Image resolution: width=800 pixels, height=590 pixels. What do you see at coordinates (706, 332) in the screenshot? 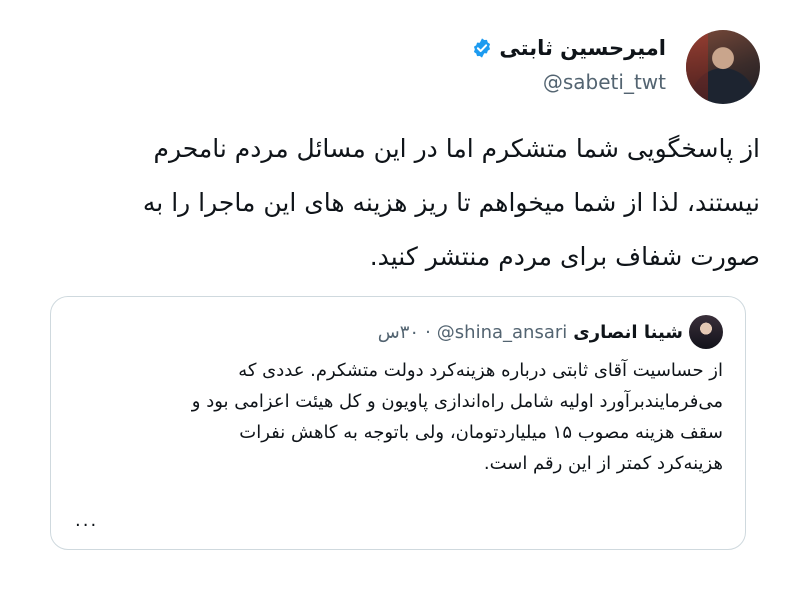
I see `quoted-avatar` at bounding box center [706, 332].